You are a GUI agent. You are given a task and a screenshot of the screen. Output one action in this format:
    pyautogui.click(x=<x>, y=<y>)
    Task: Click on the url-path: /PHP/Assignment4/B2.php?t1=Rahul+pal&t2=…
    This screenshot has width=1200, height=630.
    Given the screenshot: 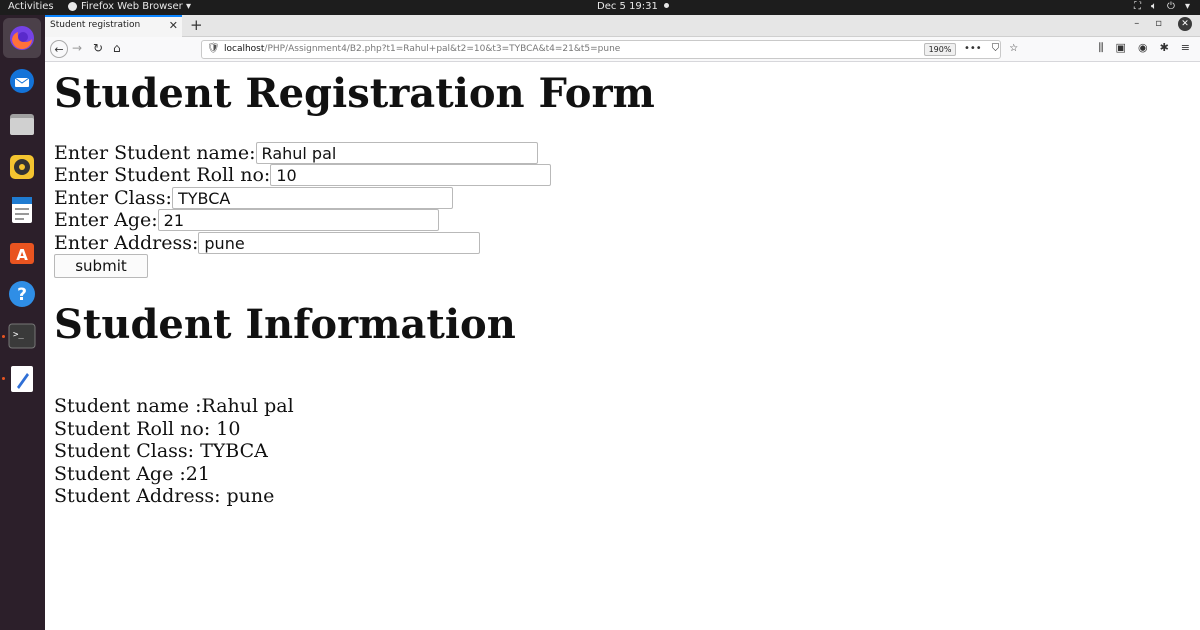 What is the action you would take?
    pyautogui.click(x=442, y=49)
    